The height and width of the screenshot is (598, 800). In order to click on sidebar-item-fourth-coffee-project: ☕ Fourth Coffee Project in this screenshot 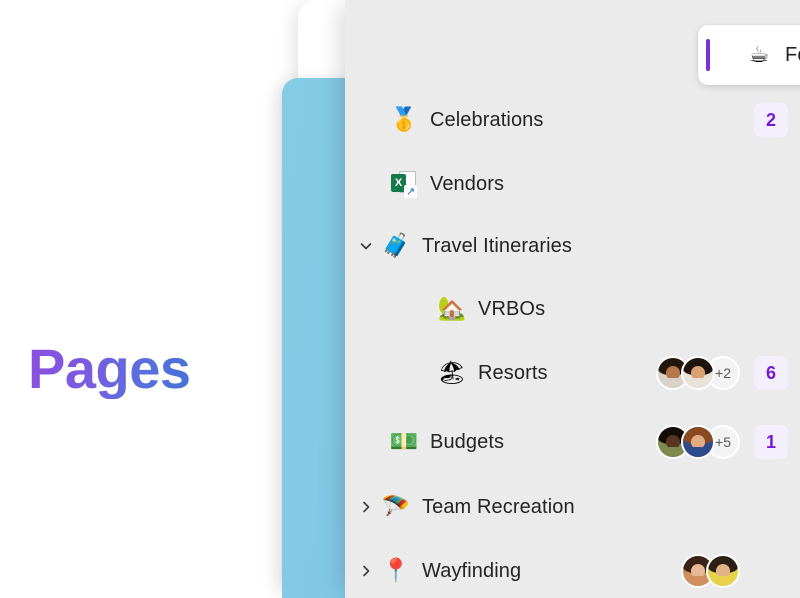, I will do `click(749, 55)`.